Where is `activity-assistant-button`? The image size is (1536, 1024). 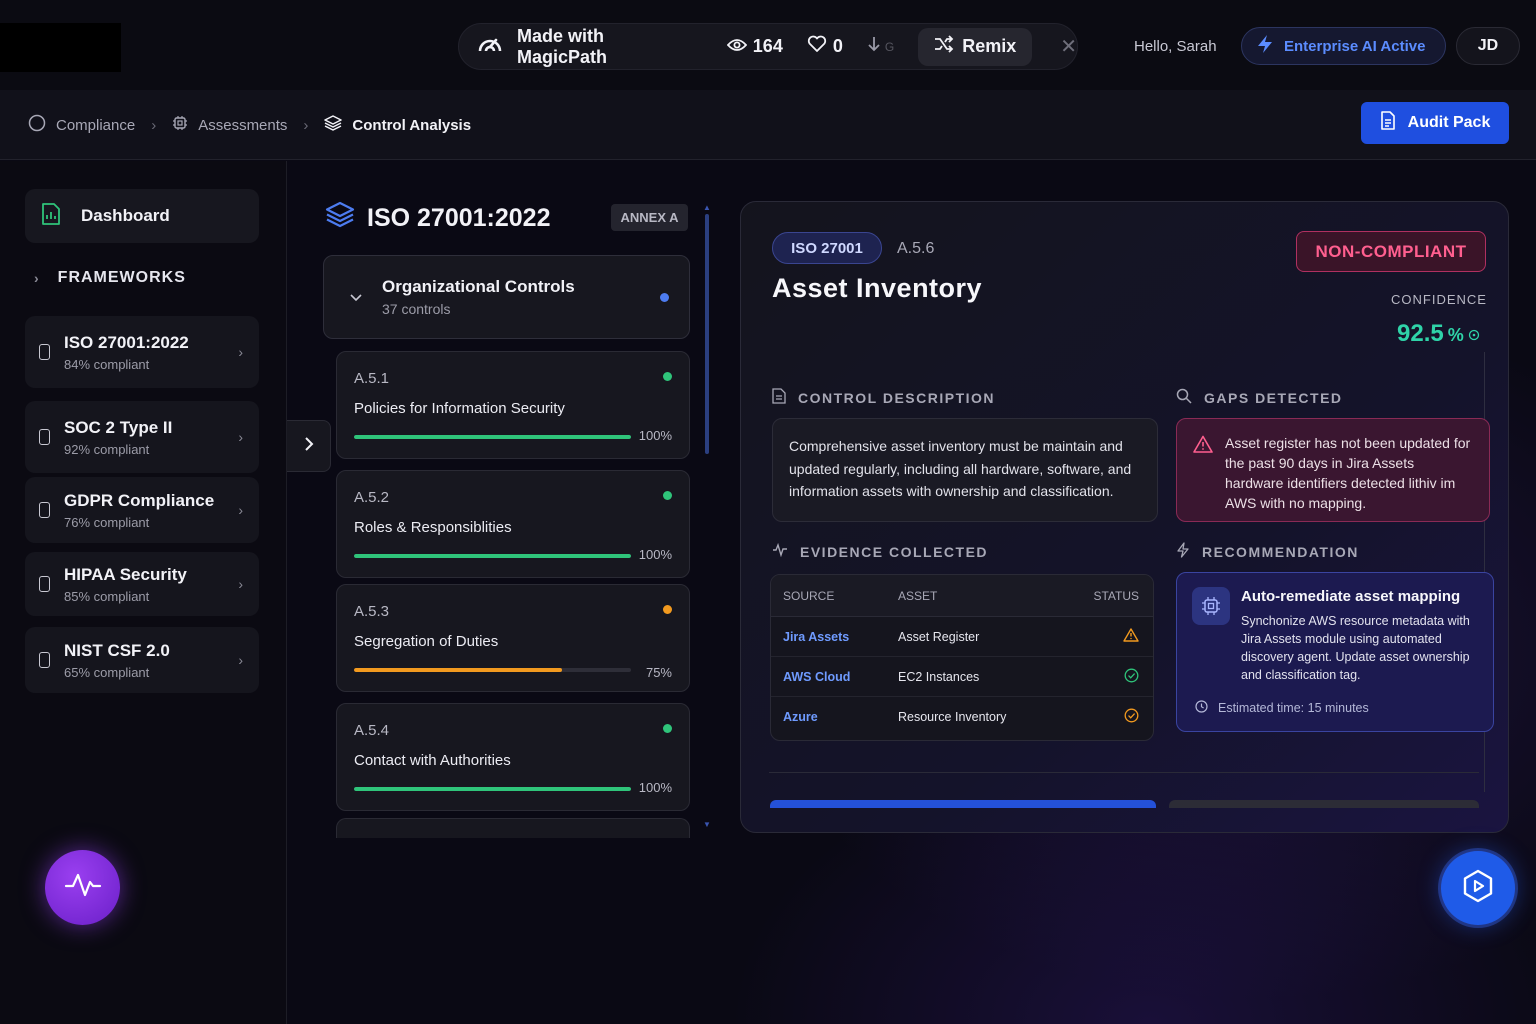 activity-assistant-button is located at coordinates (82, 887).